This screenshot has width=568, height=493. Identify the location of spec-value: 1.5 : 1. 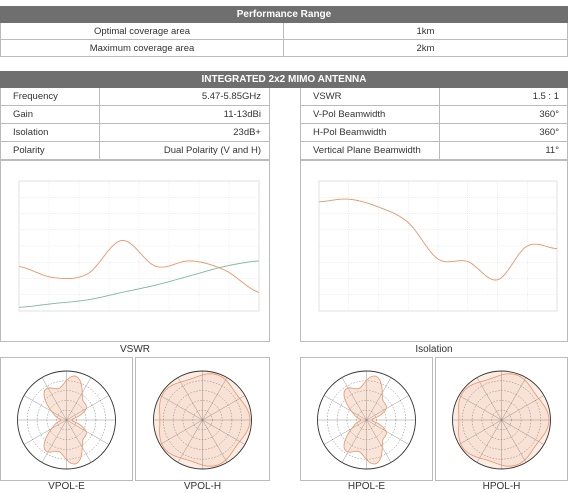
(504, 97).